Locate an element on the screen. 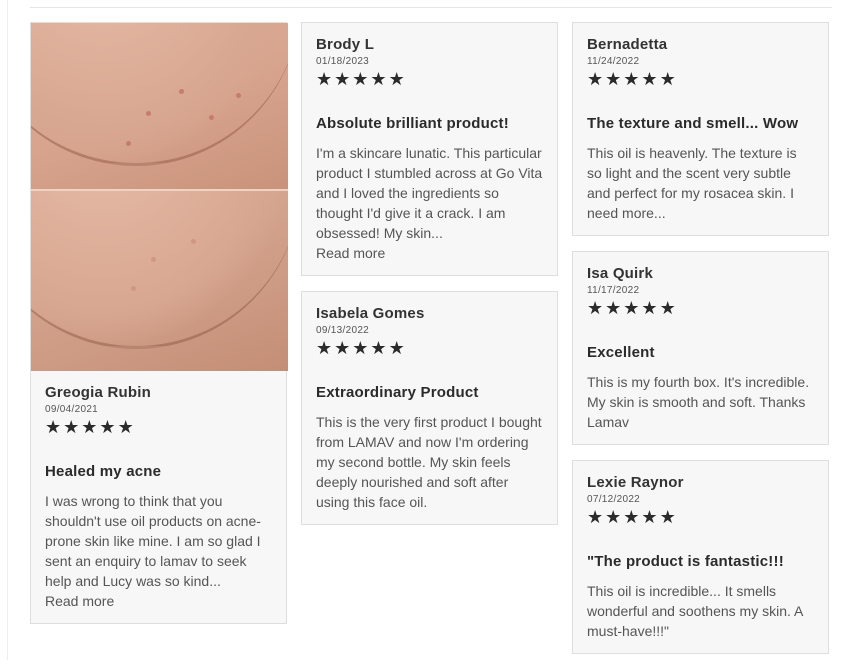  review-title: Absolute brilliant product! is located at coordinates (412, 123).